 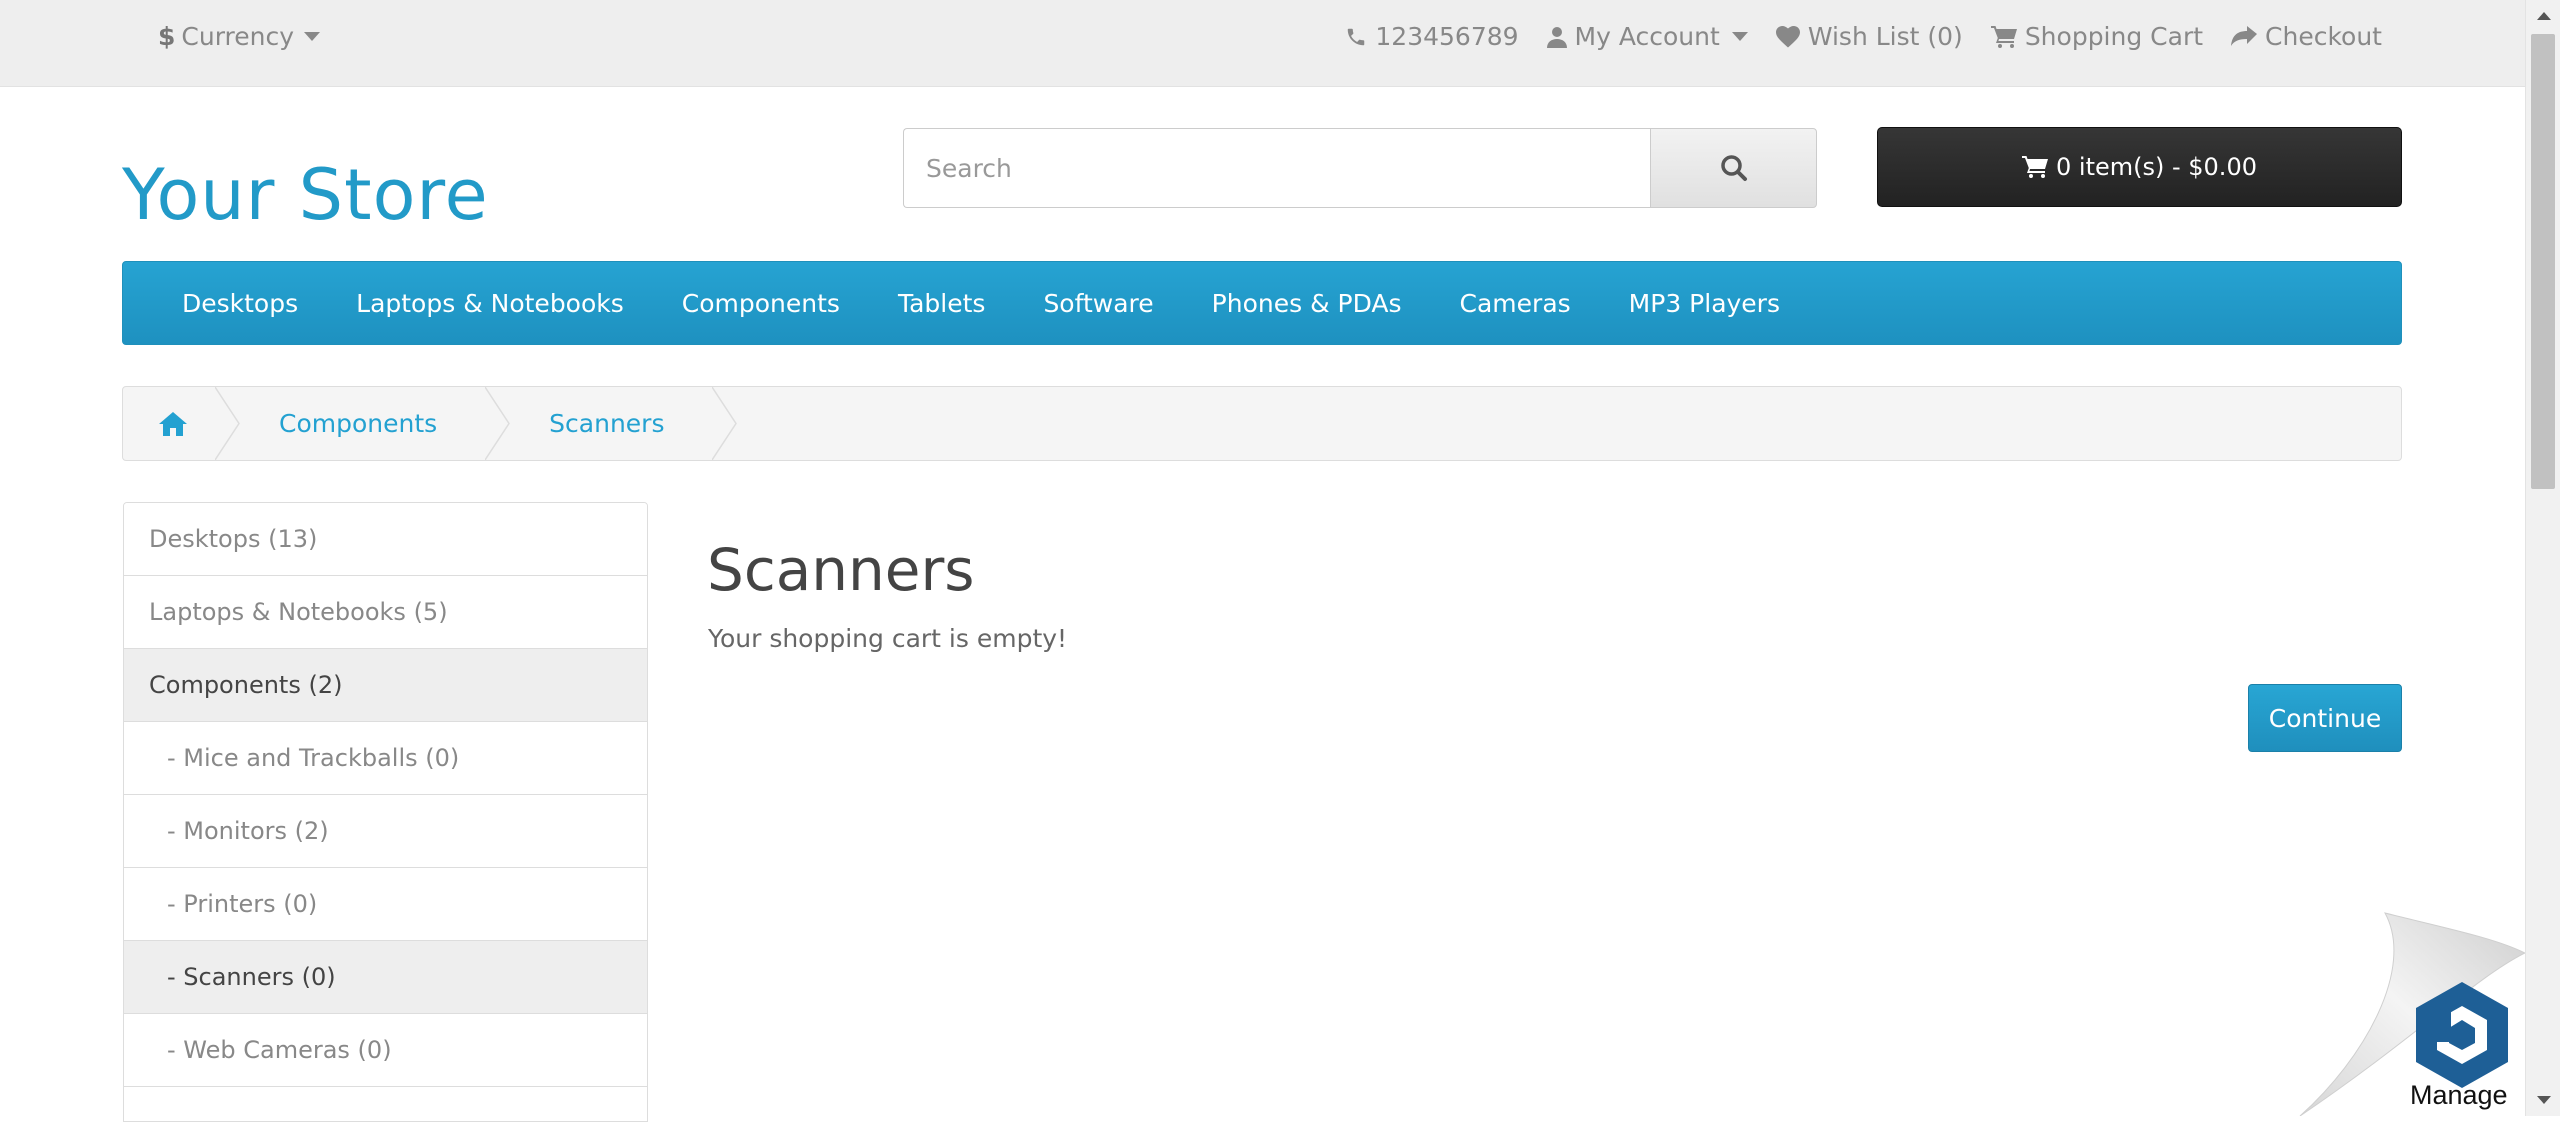 I want to click on home-icon, so click(x=173, y=423).